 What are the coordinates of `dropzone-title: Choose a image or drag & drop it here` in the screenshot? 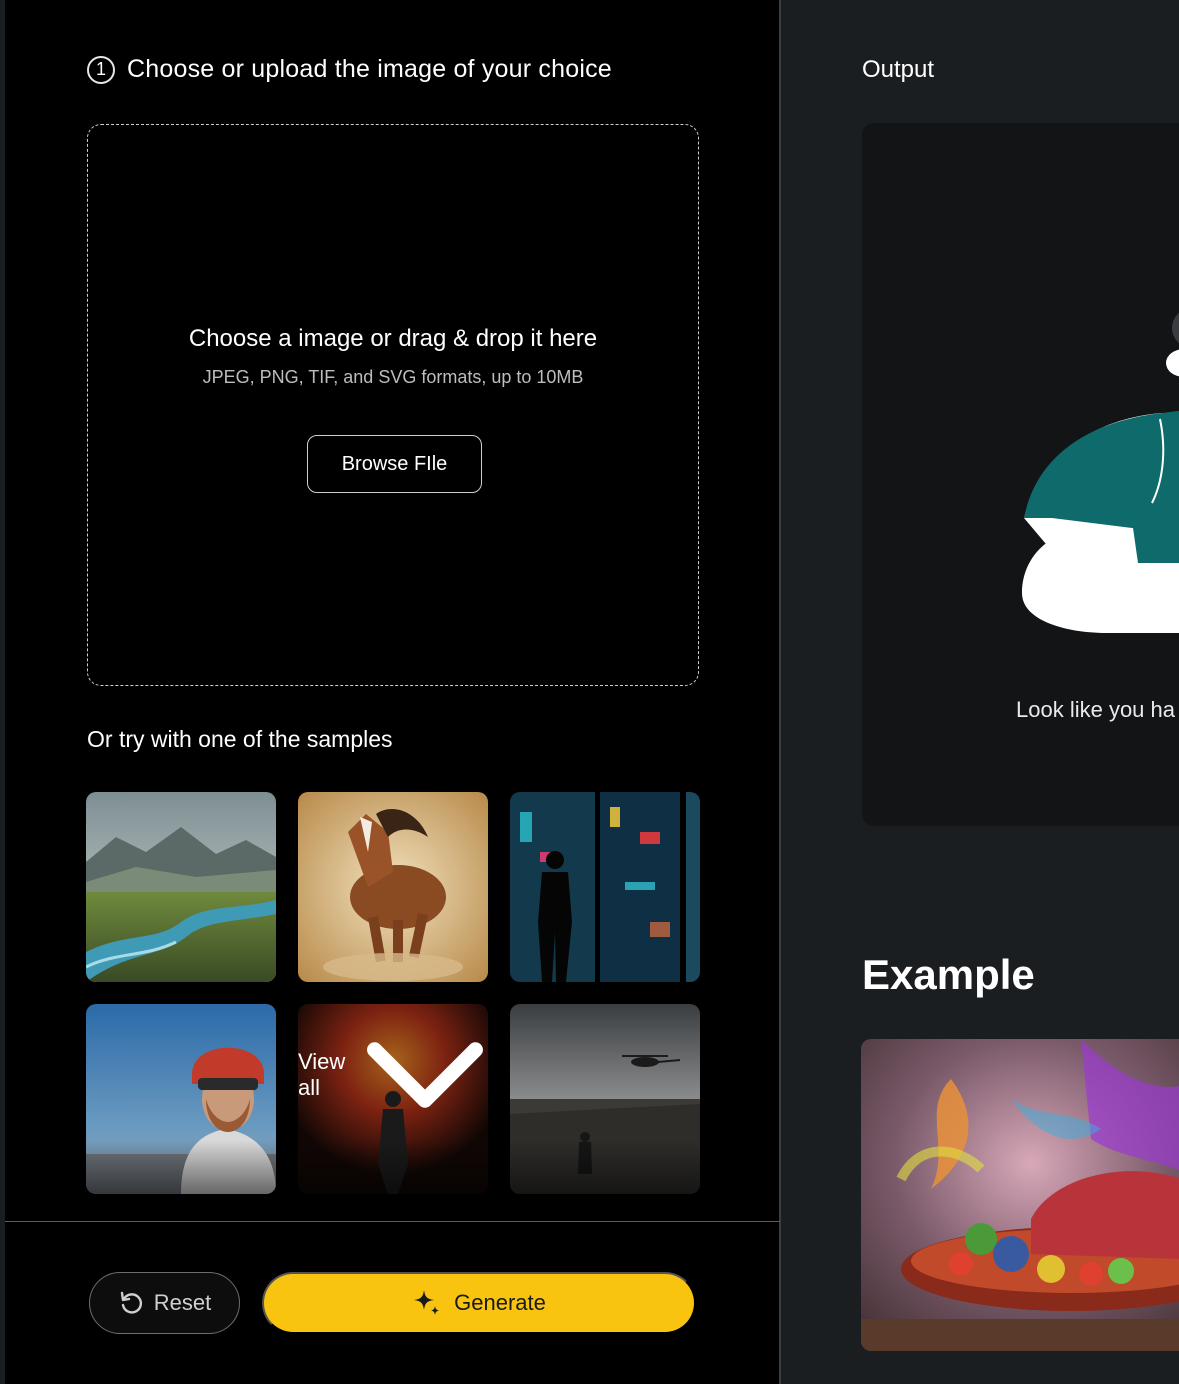 It's located at (393, 338).